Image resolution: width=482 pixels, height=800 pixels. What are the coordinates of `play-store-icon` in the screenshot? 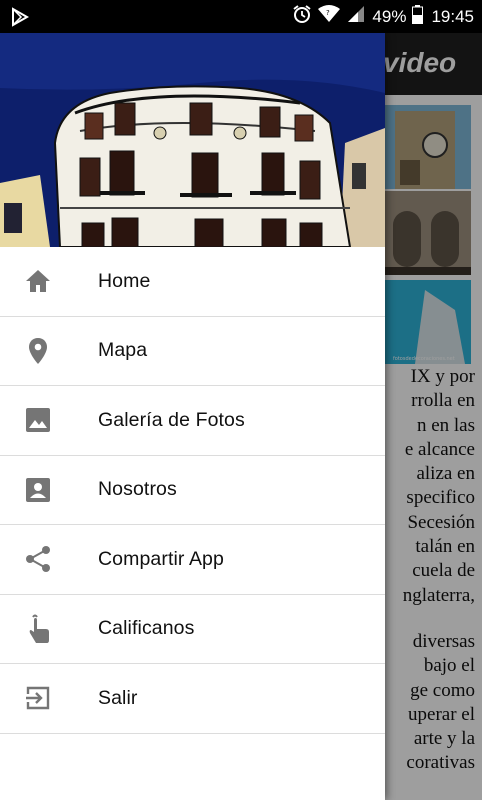 It's located at (20, 19).